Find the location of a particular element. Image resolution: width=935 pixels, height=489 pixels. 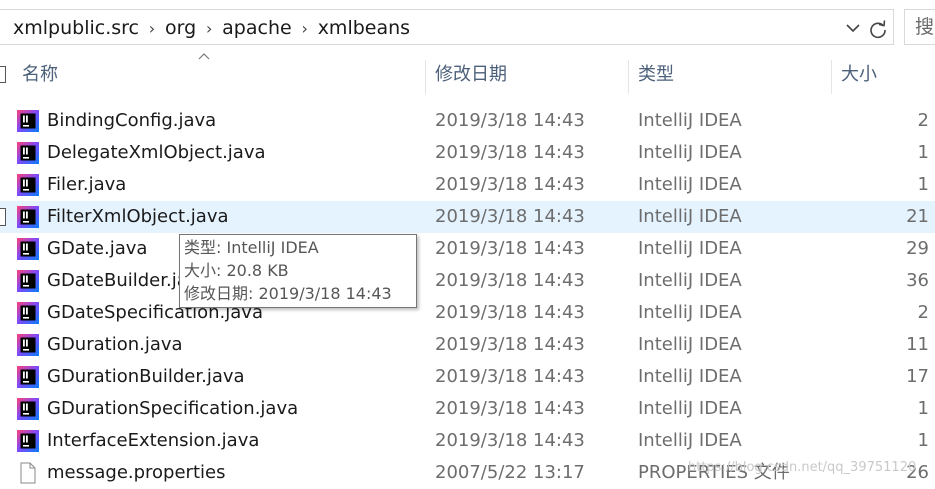

file-row: GDate.java 2019/3/18 14:43 IntelliJ IDEA 29 is located at coordinates (467, 249).